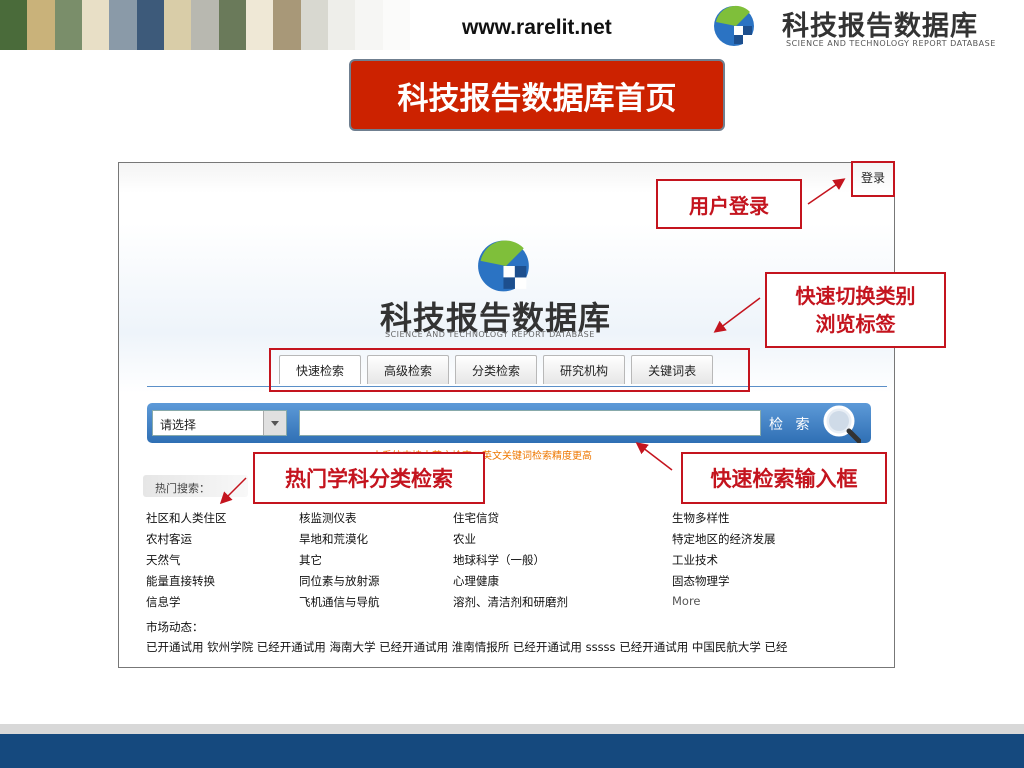 This screenshot has height=768, width=1024. I want to click on hot-search-link: 其它, so click(310, 560).